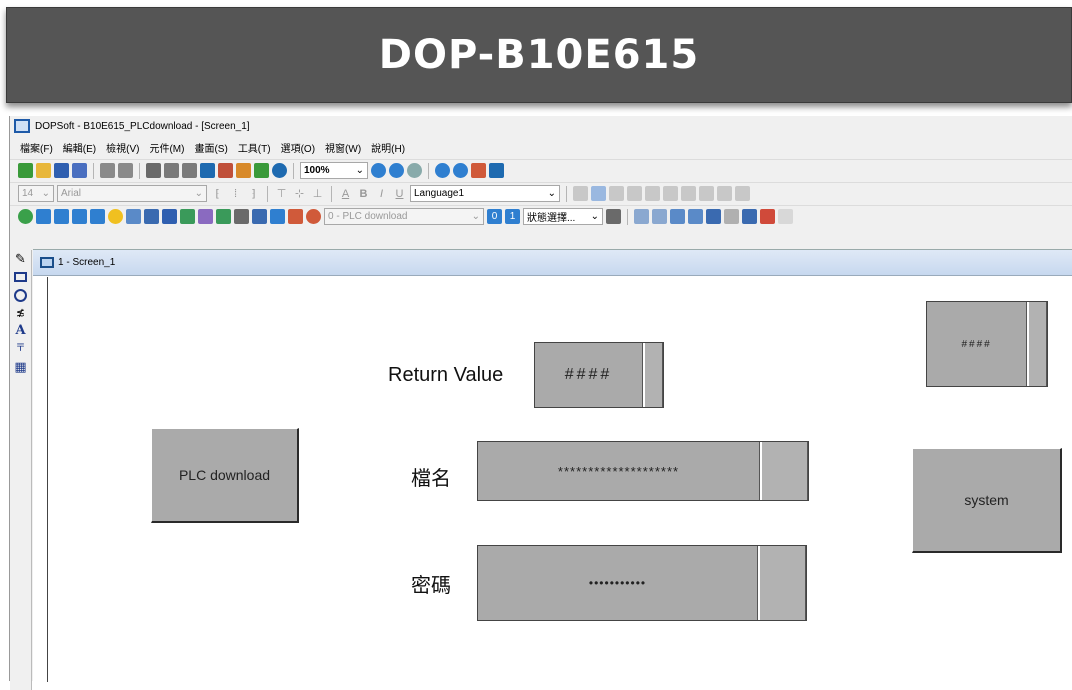  Describe the element at coordinates (125, 170) in the screenshot. I see `redo-icon` at that location.